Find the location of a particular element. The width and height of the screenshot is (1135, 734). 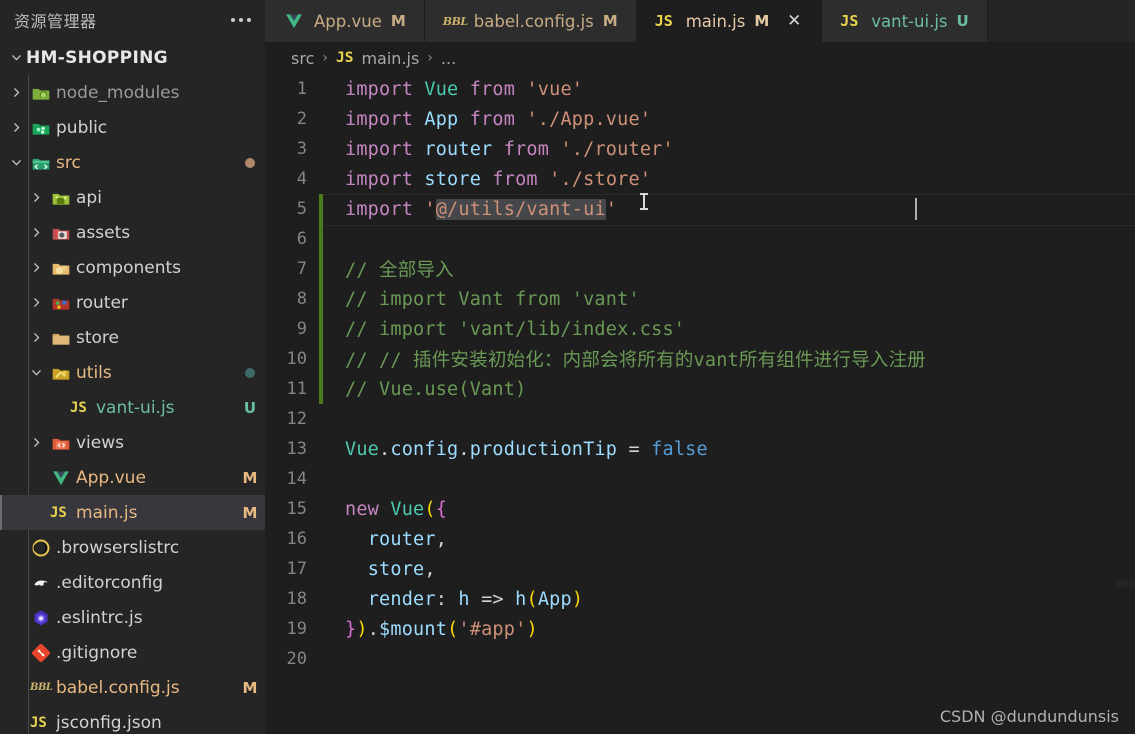

folder-src-icon is located at coordinates (41, 163).